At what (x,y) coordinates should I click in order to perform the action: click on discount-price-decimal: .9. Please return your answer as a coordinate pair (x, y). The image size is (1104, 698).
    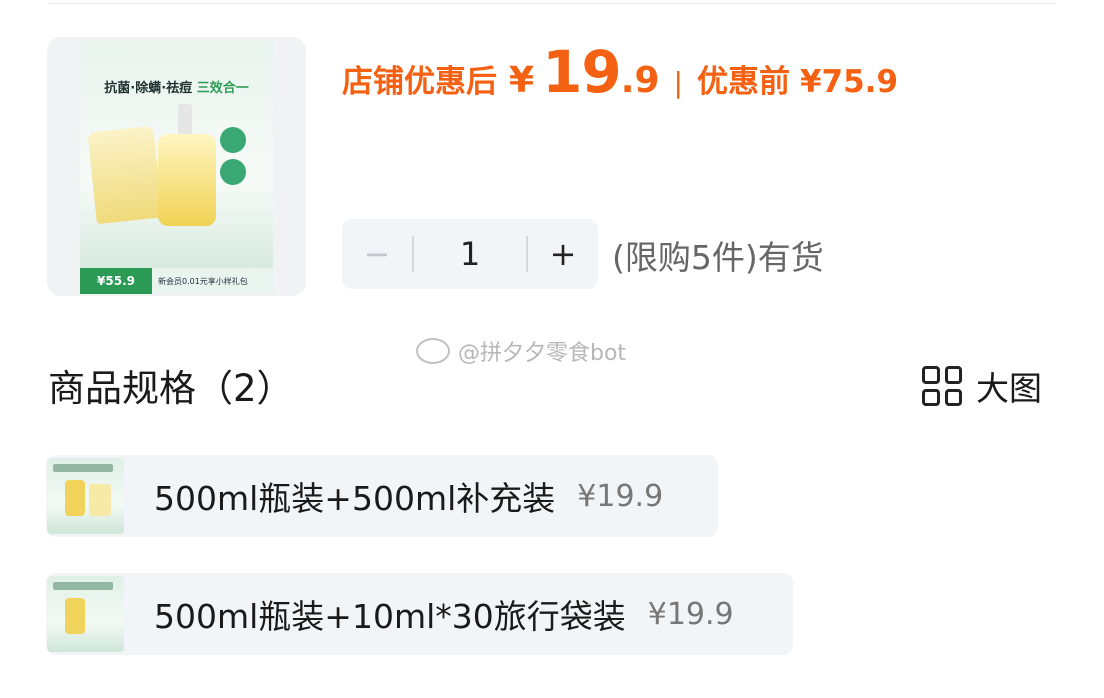
    Looking at the image, I should click on (640, 80).